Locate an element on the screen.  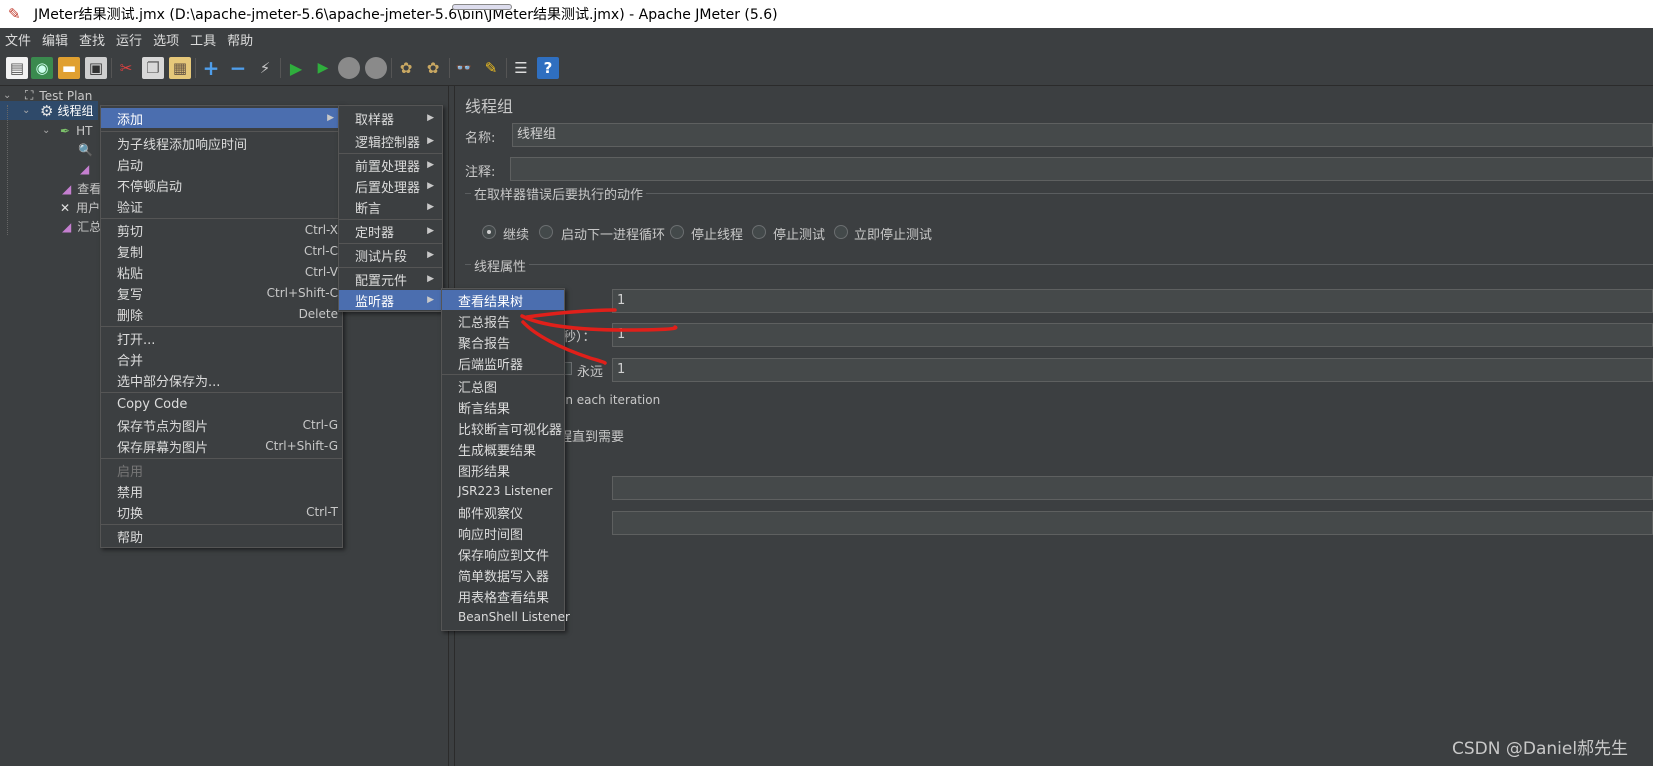
menu-item-cut: 剪切 Ctrl-X is located at coordinates (221, 230).